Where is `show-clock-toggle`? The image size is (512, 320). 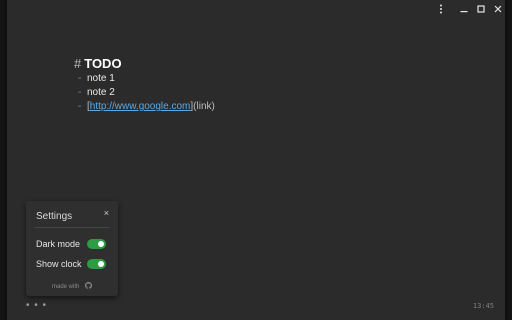 show-clock-toggle is located at coordinates (96, 264).